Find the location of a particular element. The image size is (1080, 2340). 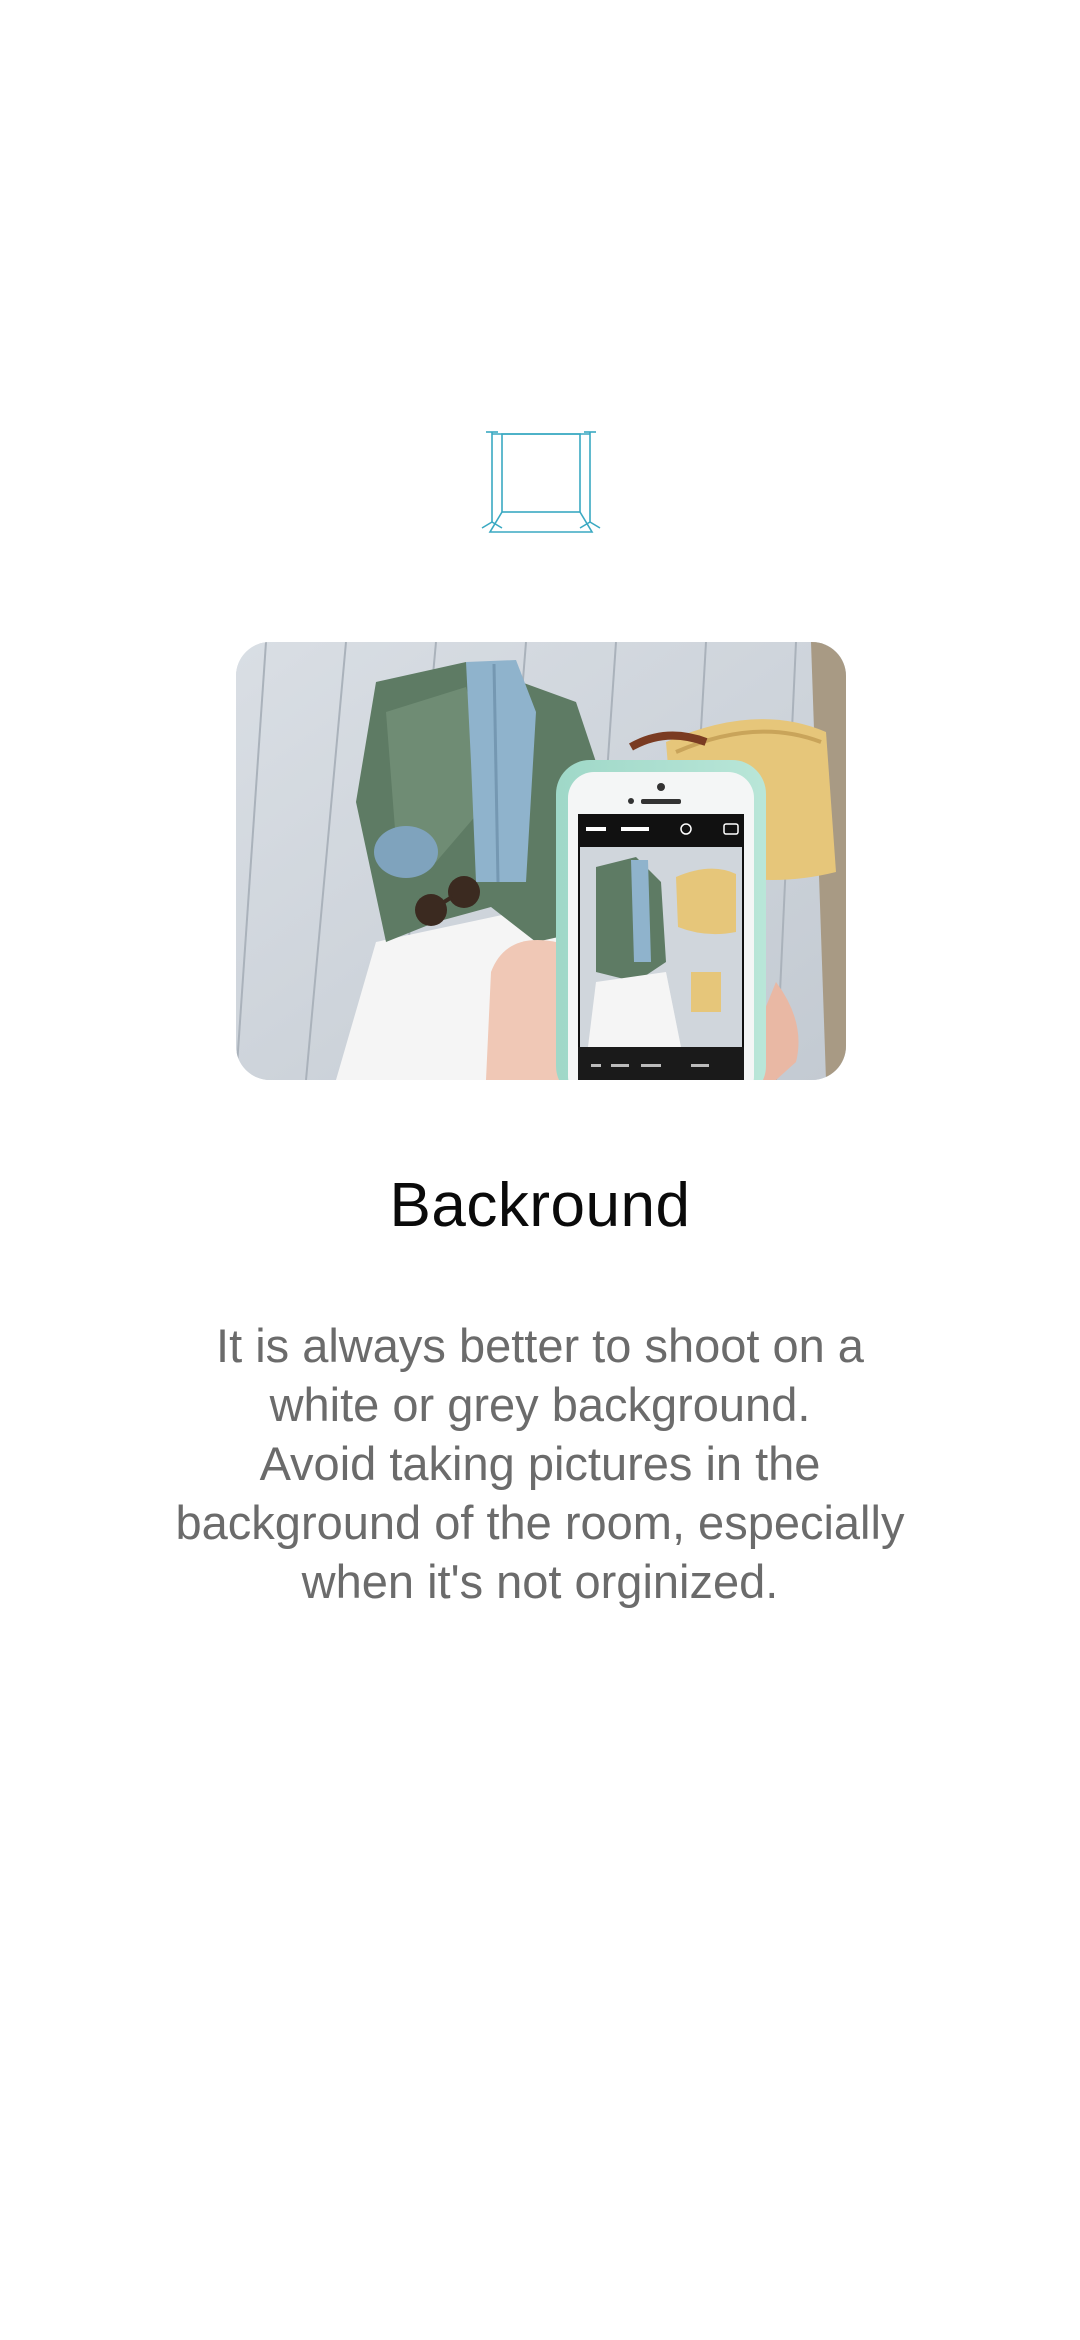

example-photo is located at coordinates (541, 861).